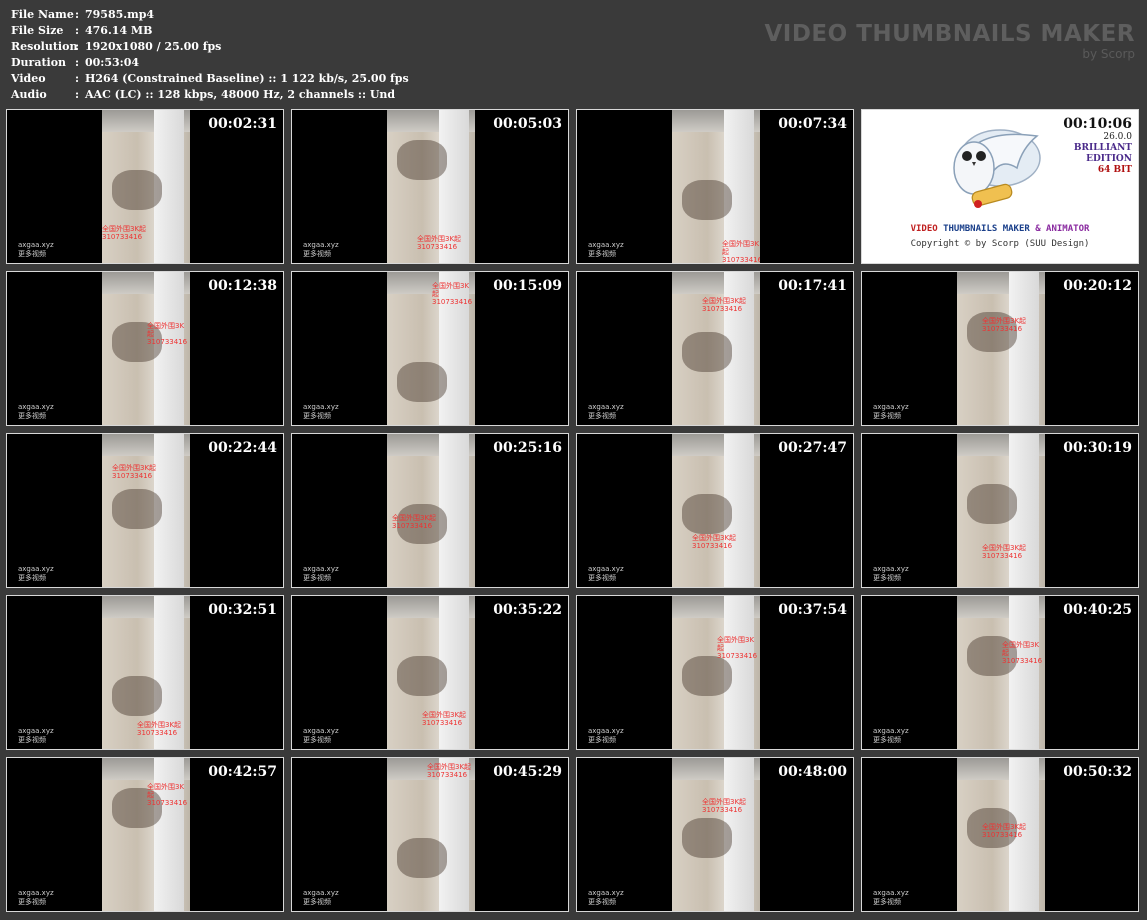 Image resolution: width=1147 pixels, height=920 pixels. What do you see at coordinates (145, 672) in the screenshot?
I see `video-thumbnail: 全国外围3K起 310733416 00:32:51 axgaa.xyz 更多视频` at bounding box center [145, 672].